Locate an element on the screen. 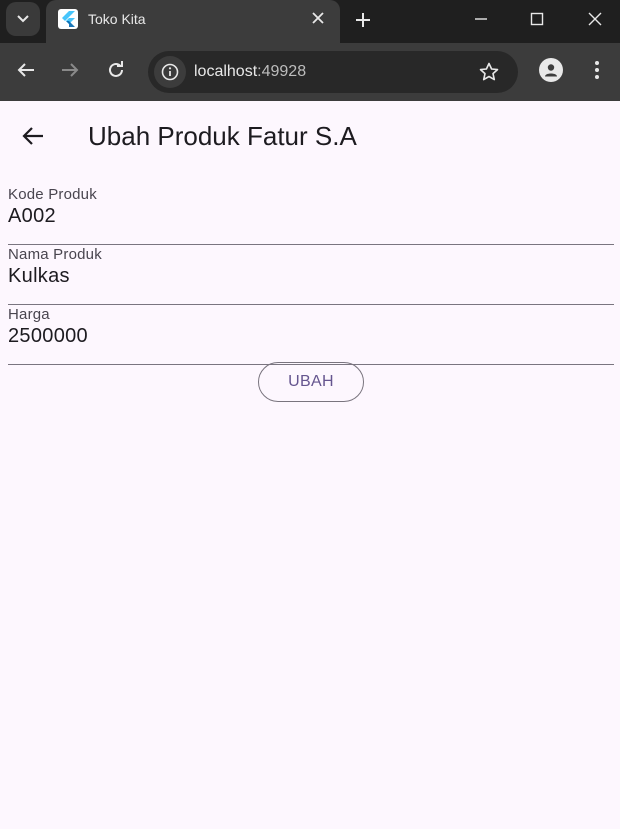 This screenshot has height=829, width=620. harga-label: Harga is located at coordinates (29, 314).